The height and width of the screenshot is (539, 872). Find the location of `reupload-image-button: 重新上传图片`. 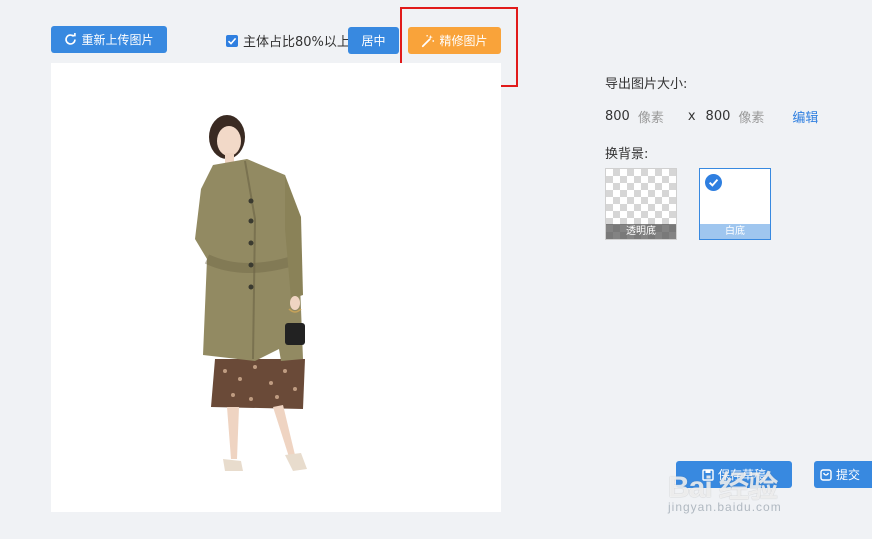

reupload-image-button: 重新上传图片 is located at coordinates (109, 39).